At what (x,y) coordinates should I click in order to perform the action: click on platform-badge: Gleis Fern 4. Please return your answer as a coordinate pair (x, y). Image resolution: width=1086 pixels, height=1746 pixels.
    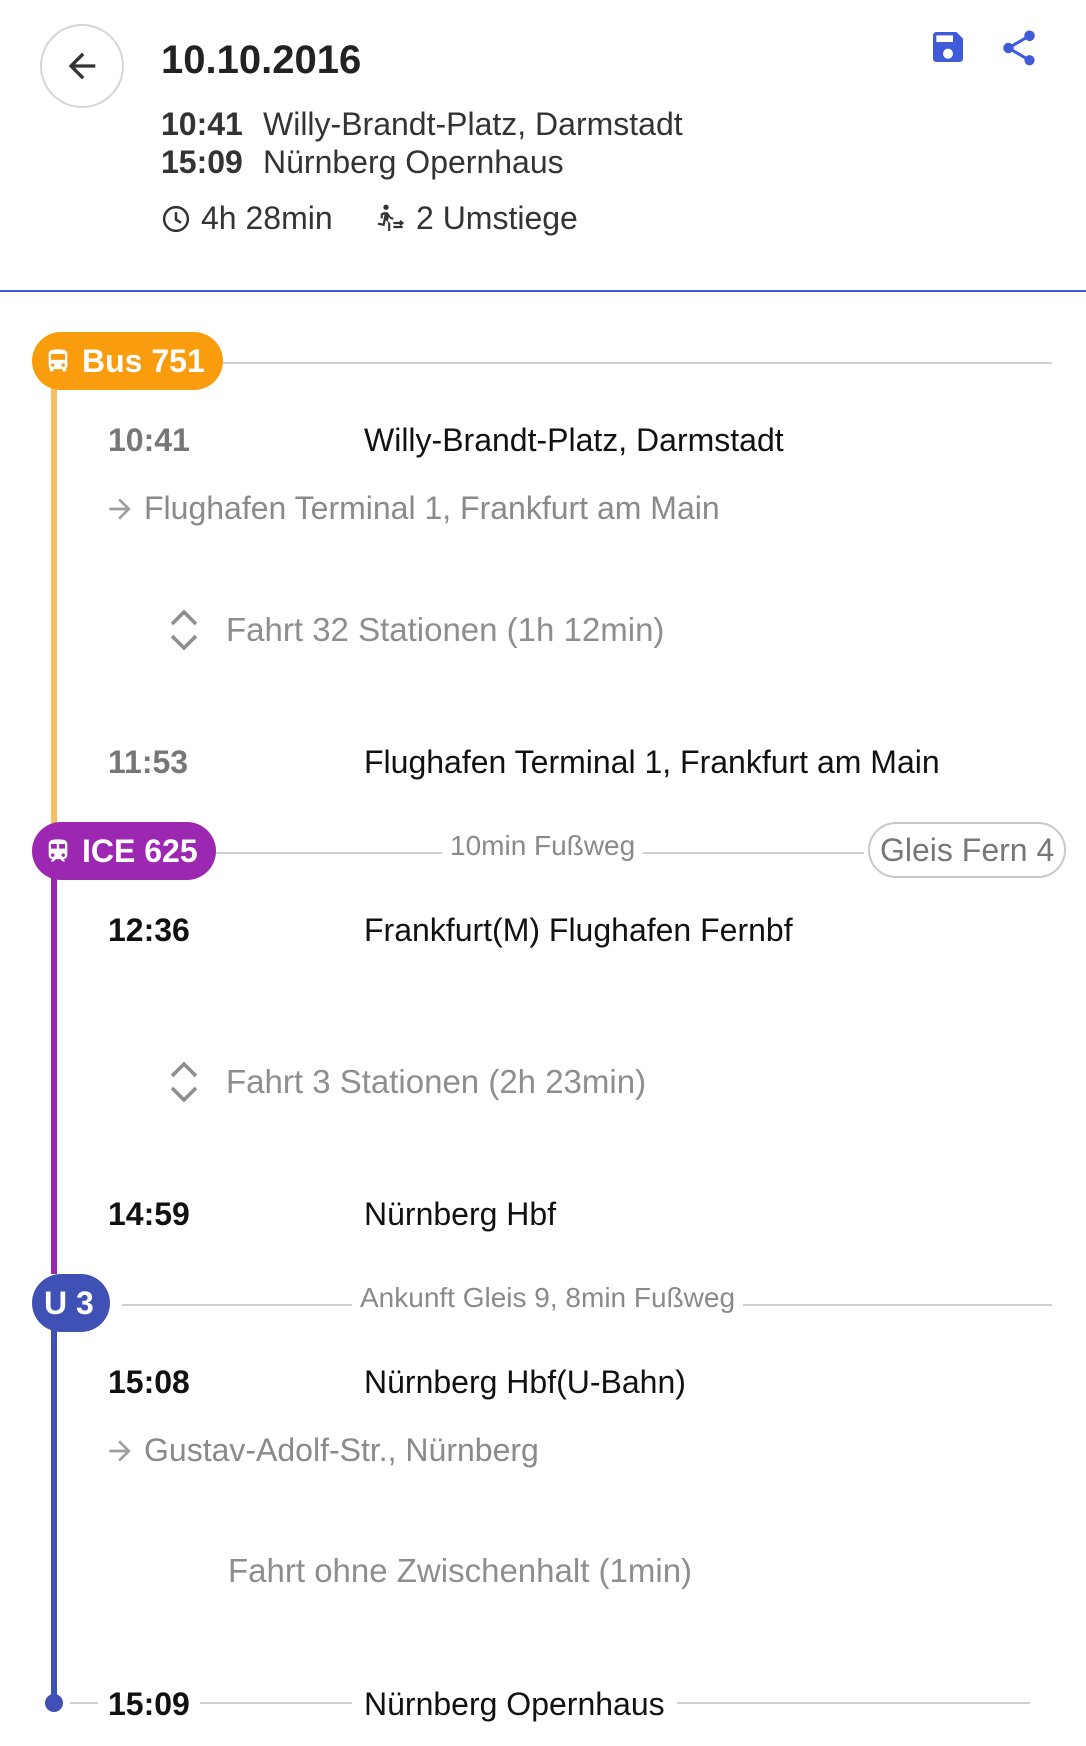
    Looking at the image, I should click on (967, 850).